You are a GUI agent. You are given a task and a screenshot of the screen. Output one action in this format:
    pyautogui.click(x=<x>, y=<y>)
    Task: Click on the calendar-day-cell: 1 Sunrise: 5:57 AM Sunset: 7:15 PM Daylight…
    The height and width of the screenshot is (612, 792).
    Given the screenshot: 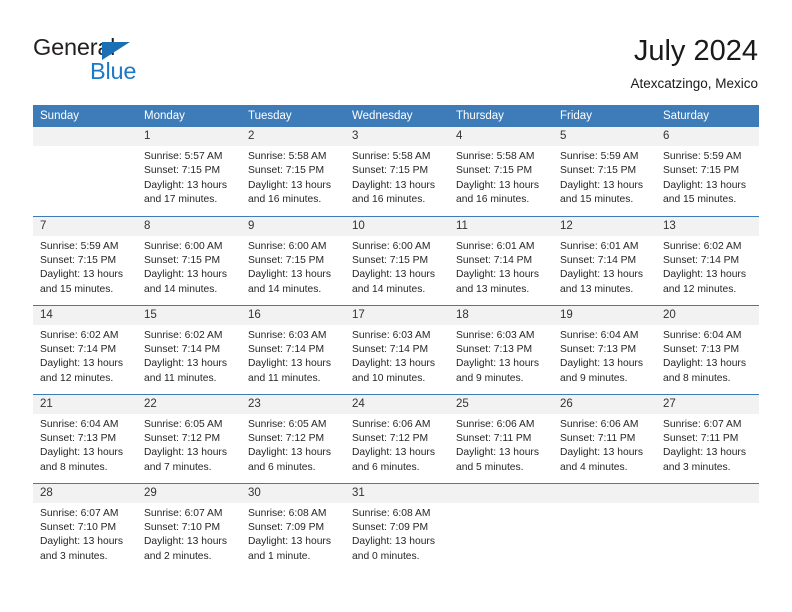 What is the action you would take?
    pyautogui.click(x=189, y=171)
    